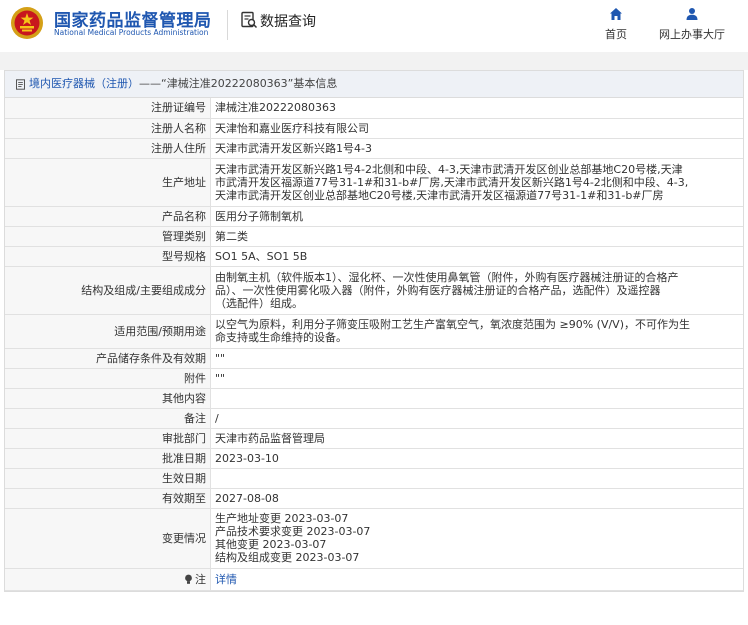 The image size is (748, 625). I want to click on table-row: 其他内容, so click(374, 398).